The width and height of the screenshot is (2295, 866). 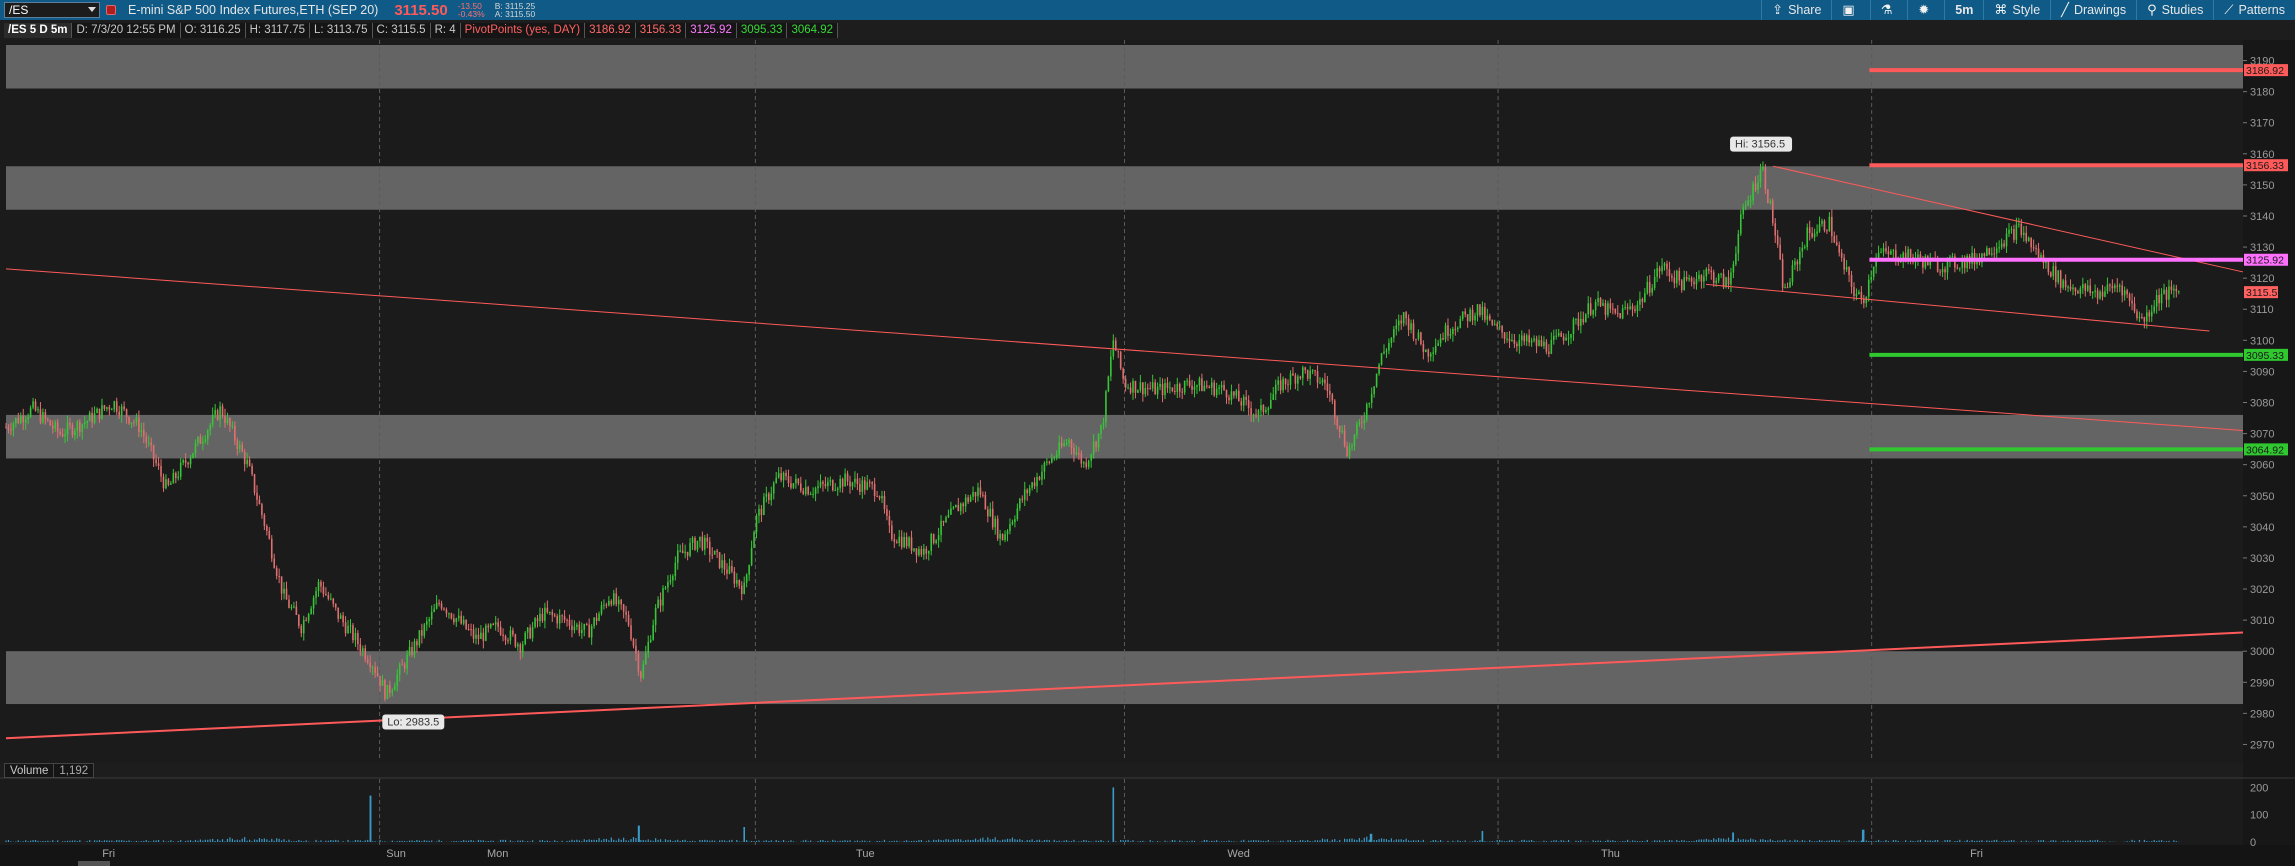 What do you see at coordinates (126, 30) in the screenshot?
I see `bar-datetime: D: 7/3/20 12:55 PM` at bounding box center [126, 30].